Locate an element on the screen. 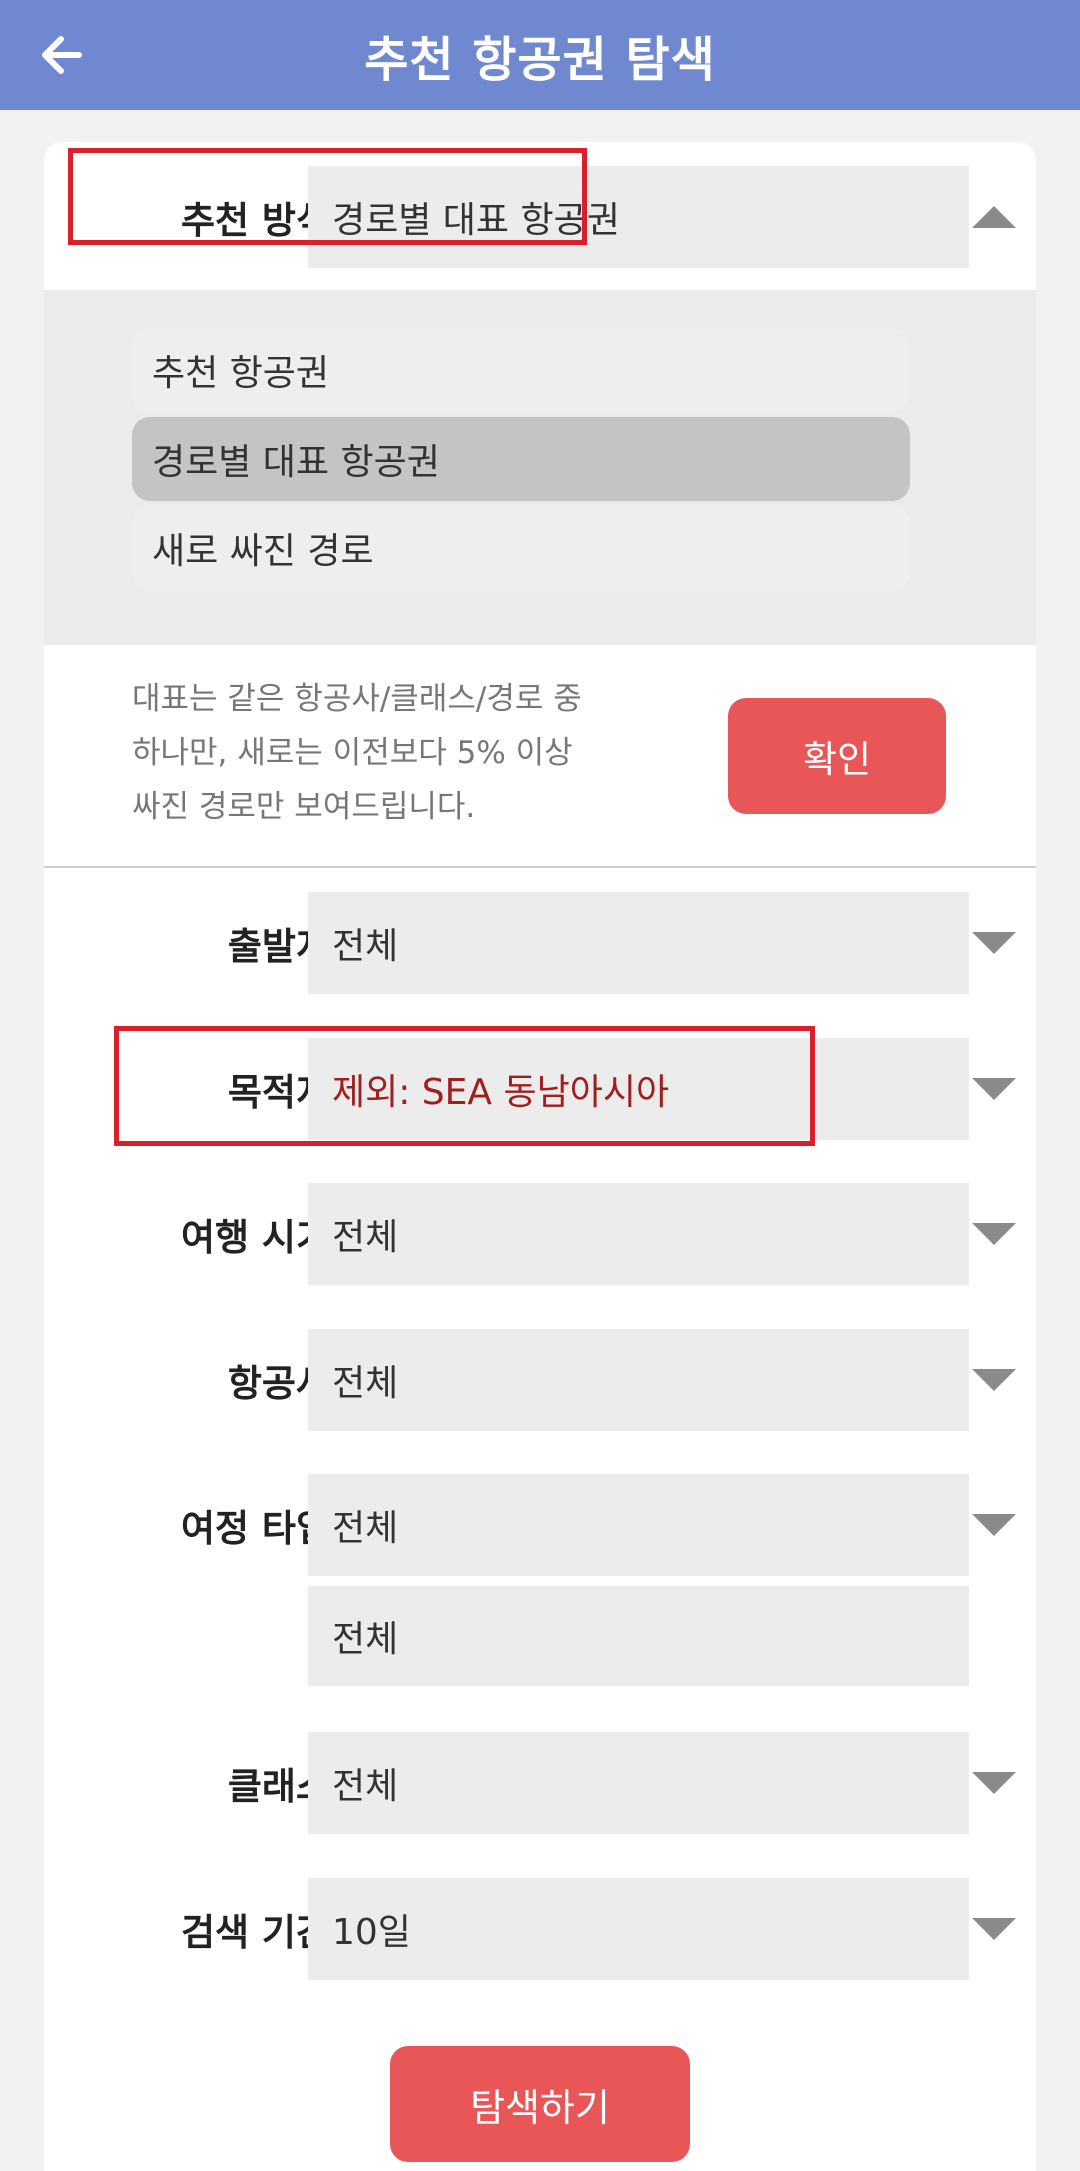 The height and width of the screenshot is (2171, 1080). search-button: 탐색하기 is located at coordinates (540, 2104).